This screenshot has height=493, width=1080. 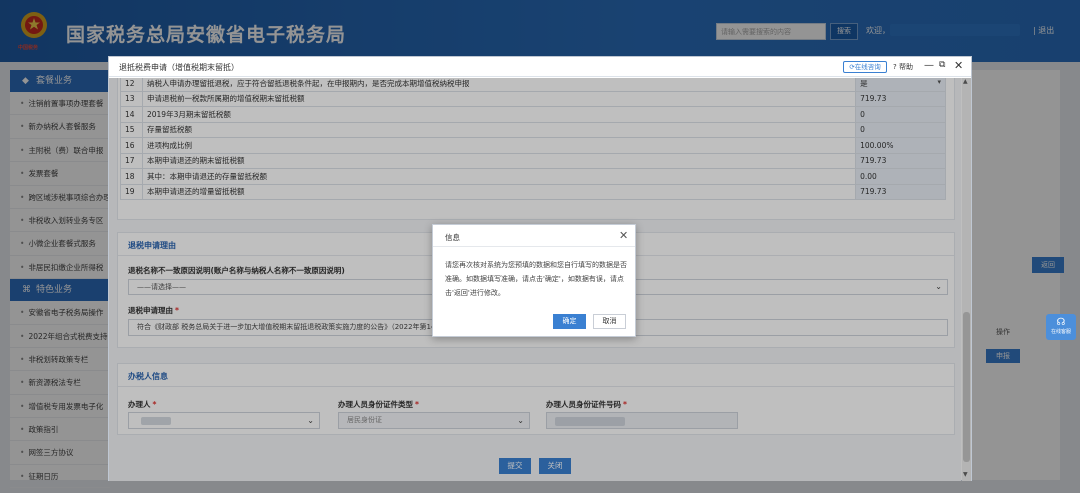 I want to click on online-consult-label: 在线咨询, so click(x=867, y=67).